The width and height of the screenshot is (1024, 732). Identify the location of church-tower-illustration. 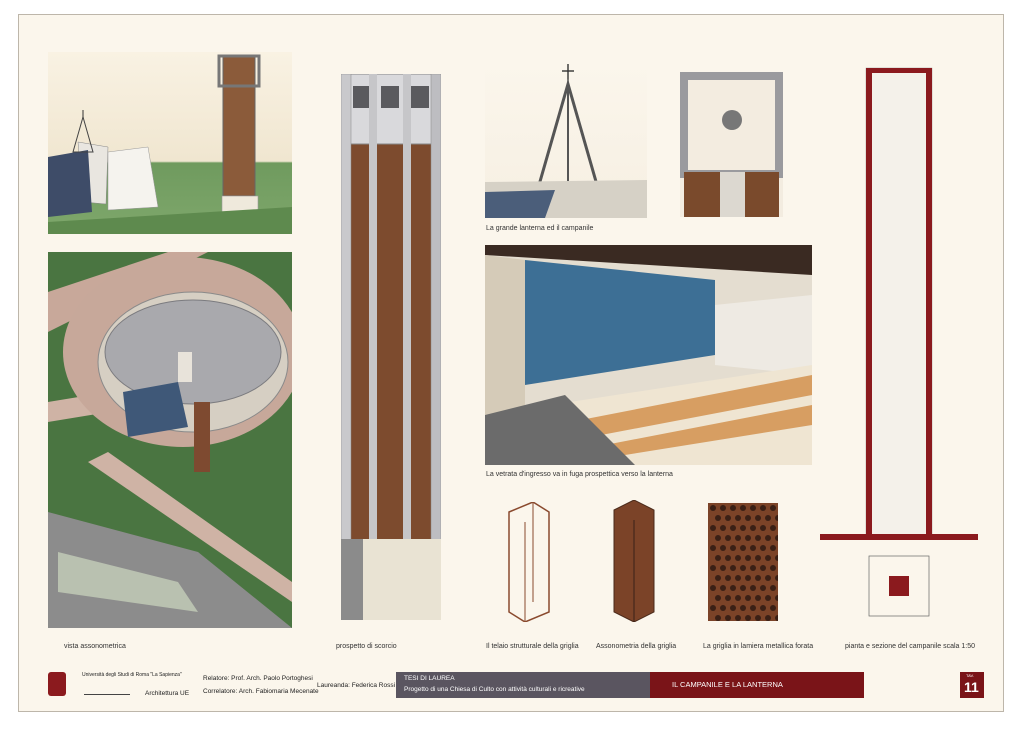
(170, 144).